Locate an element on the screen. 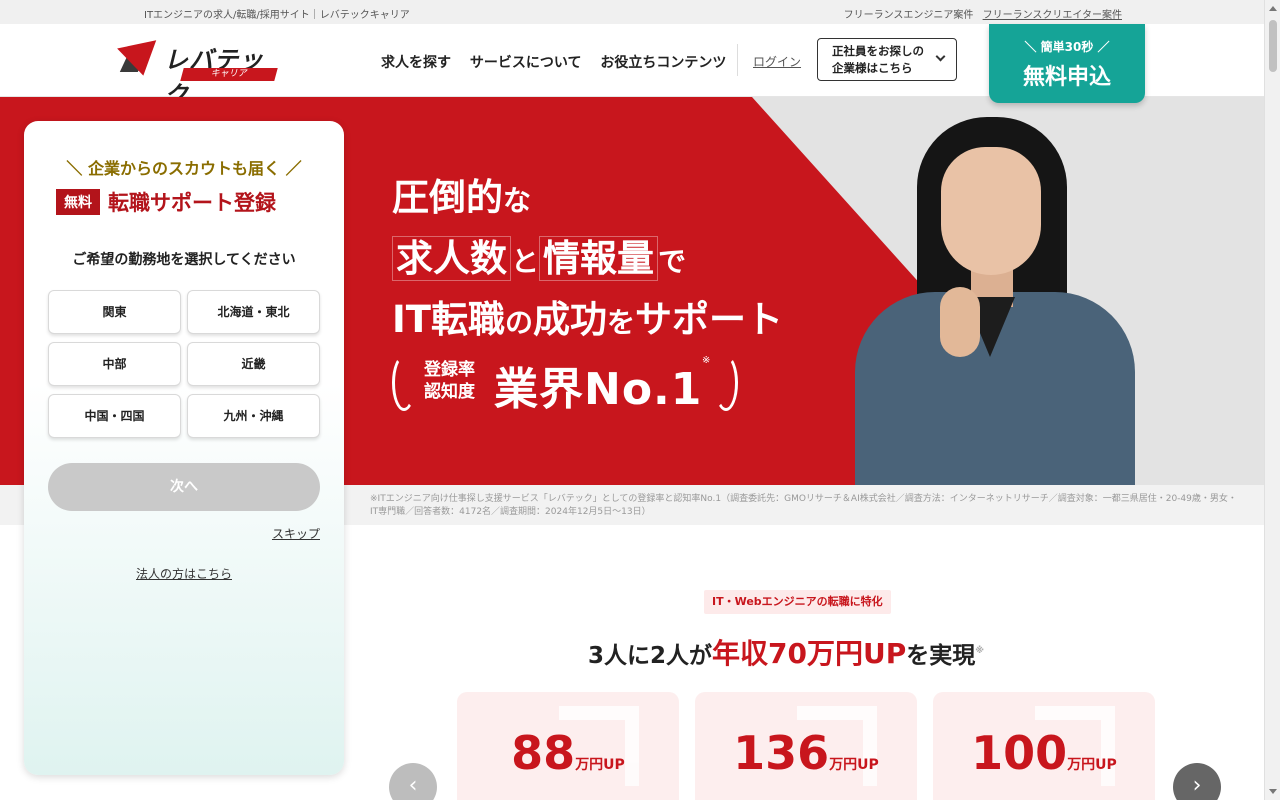 The height and width of the screenshot is (800, 1280). stat-card: 100万円UP is located at coordinates (1044, 746).